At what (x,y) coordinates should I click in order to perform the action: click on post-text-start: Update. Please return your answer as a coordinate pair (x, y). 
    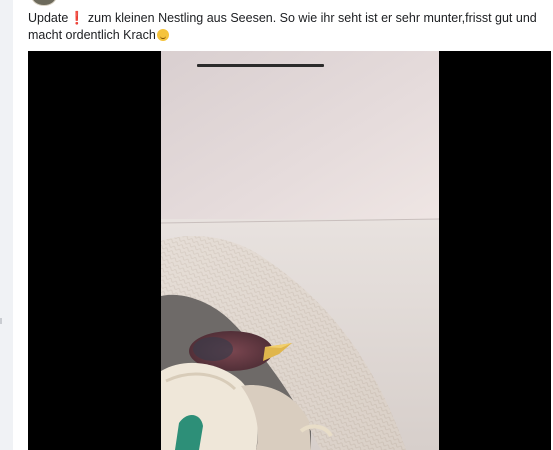
    Looking at the image, I should click on (48, 18).